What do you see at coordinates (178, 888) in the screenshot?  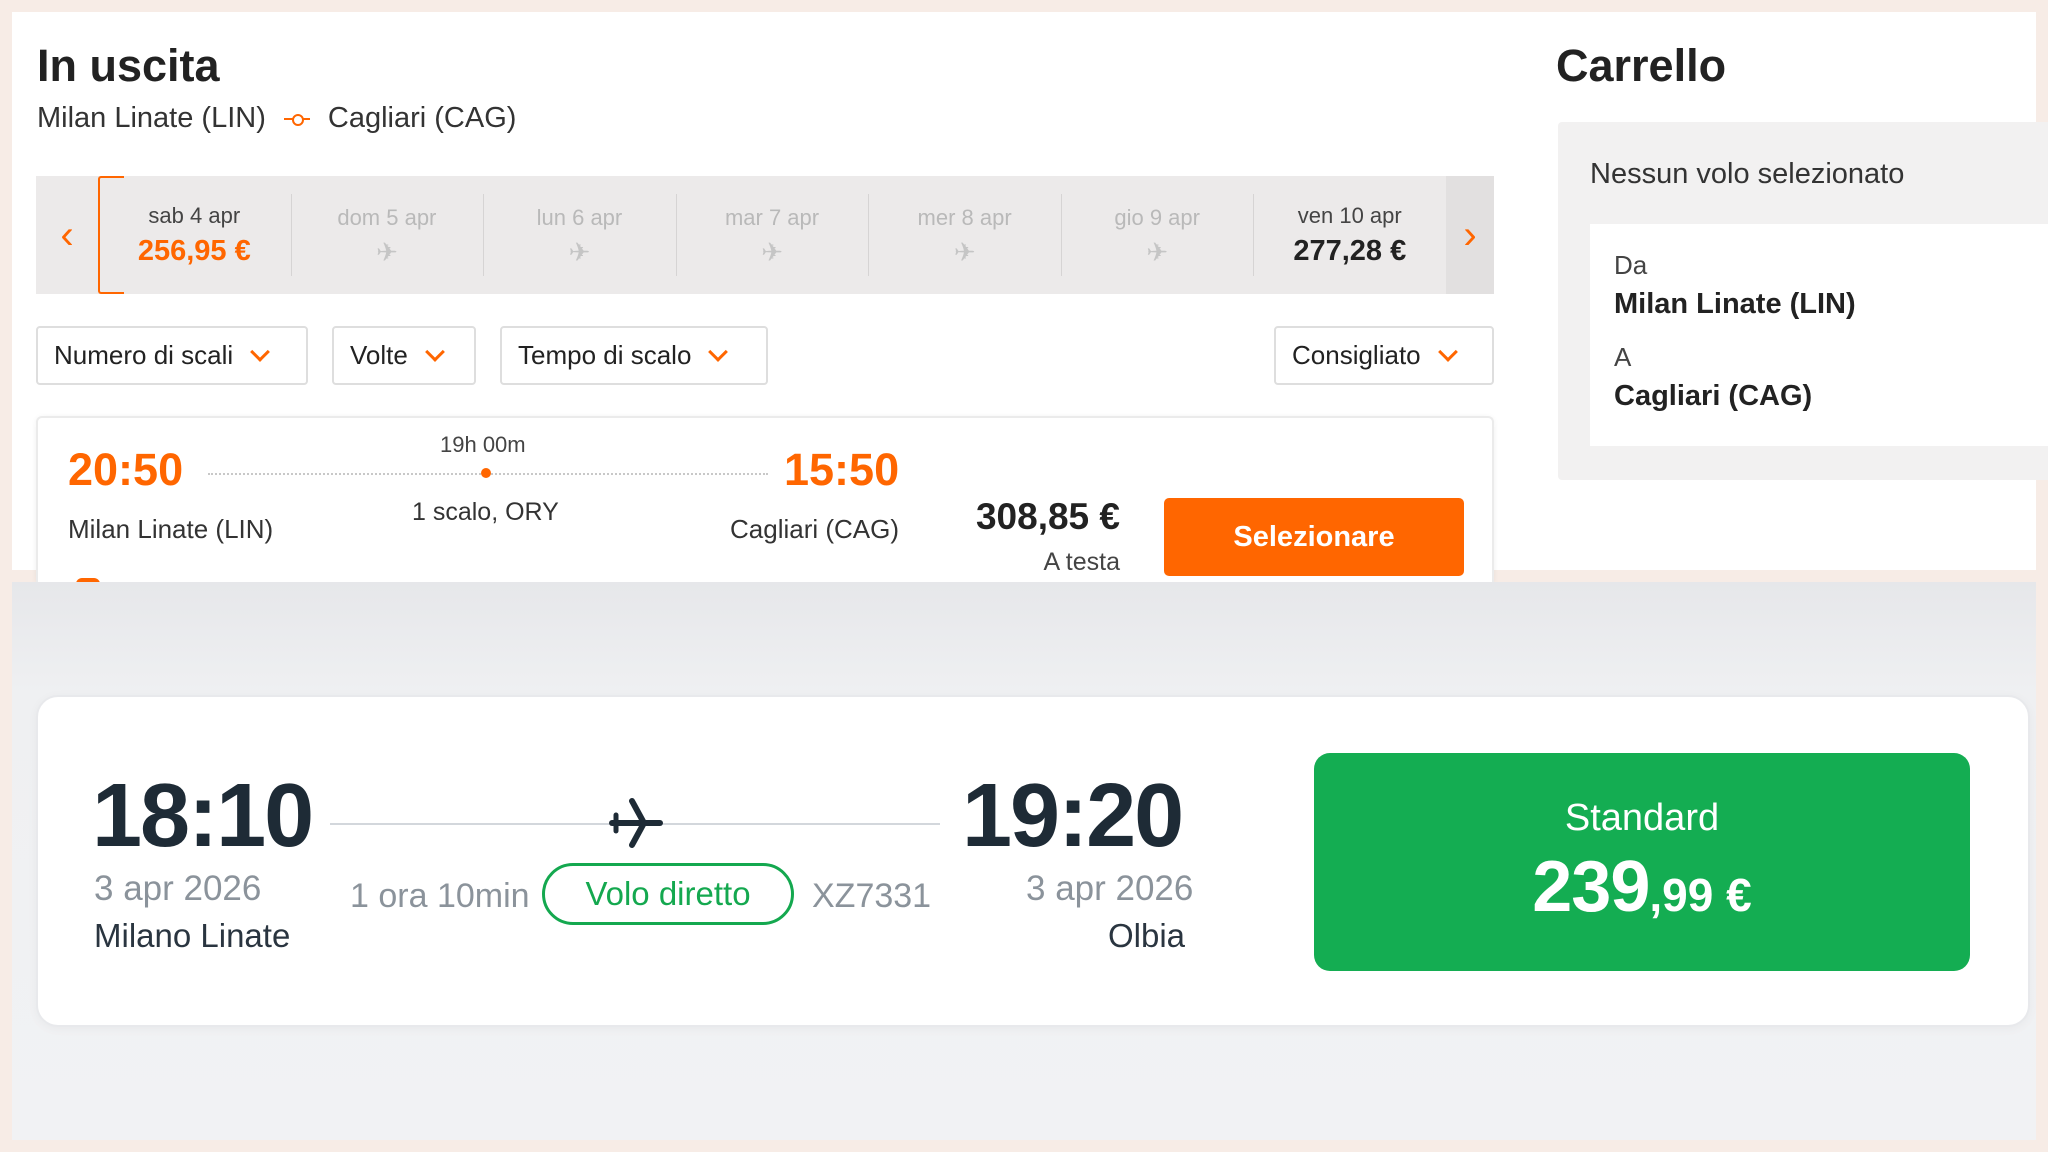 I see `departure-date: 3 apr 2026` at bounding box center [178, 888].